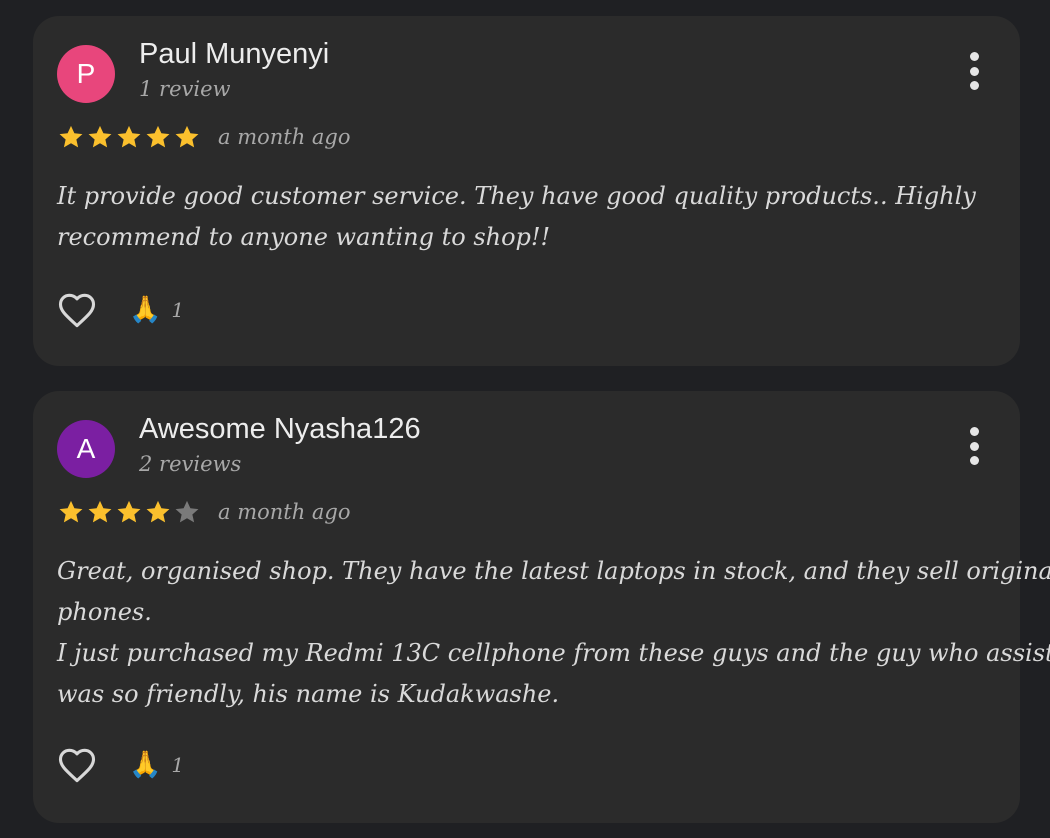 The image size is (1050, 838). I want to click on author-review-count: 1 review, so click(185, 89).